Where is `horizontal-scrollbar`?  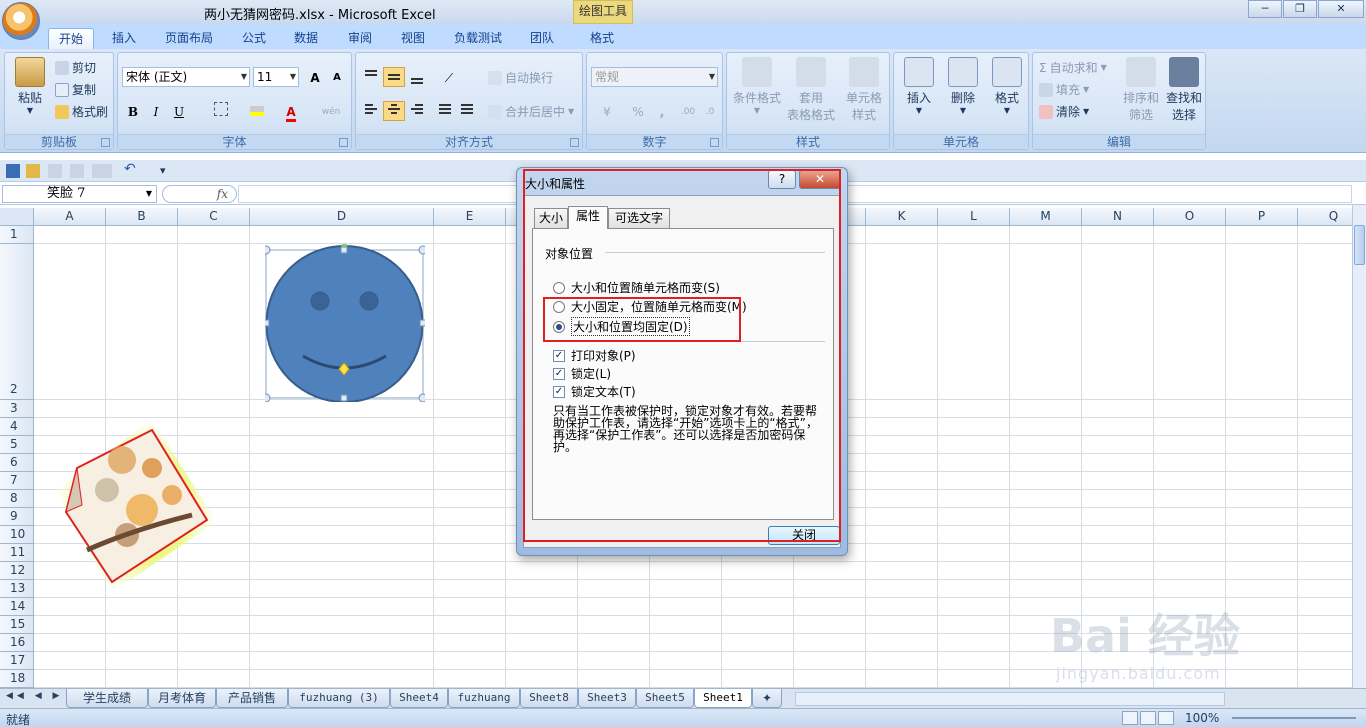 horizontal-scrollbar is located at coordinates (1010, 699).